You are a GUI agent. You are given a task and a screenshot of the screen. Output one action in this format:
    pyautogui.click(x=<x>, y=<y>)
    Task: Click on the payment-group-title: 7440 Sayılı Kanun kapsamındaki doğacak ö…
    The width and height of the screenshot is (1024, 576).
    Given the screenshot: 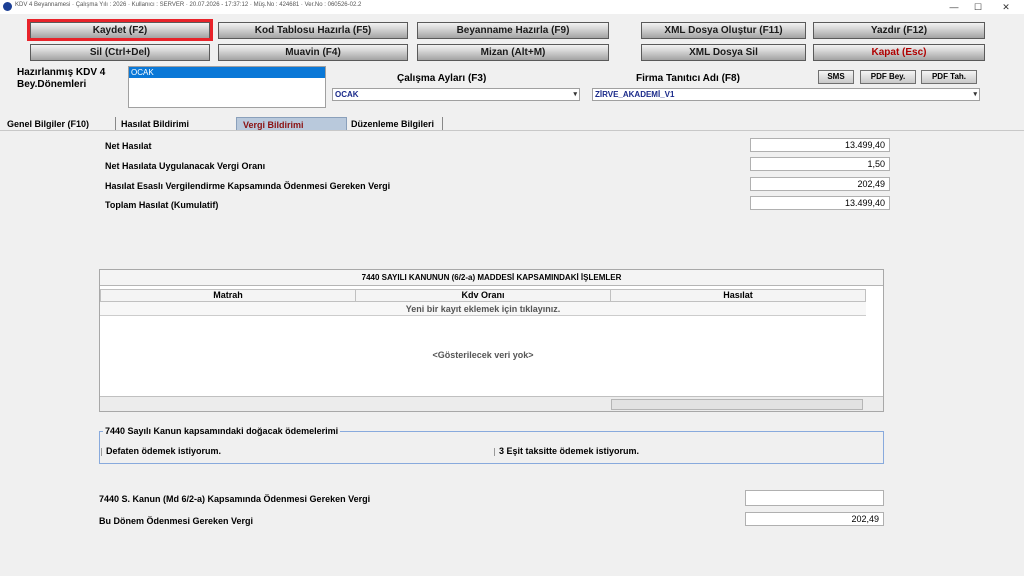 What is the action you would take?
    pyautogui.click(x=222, y=431)
    